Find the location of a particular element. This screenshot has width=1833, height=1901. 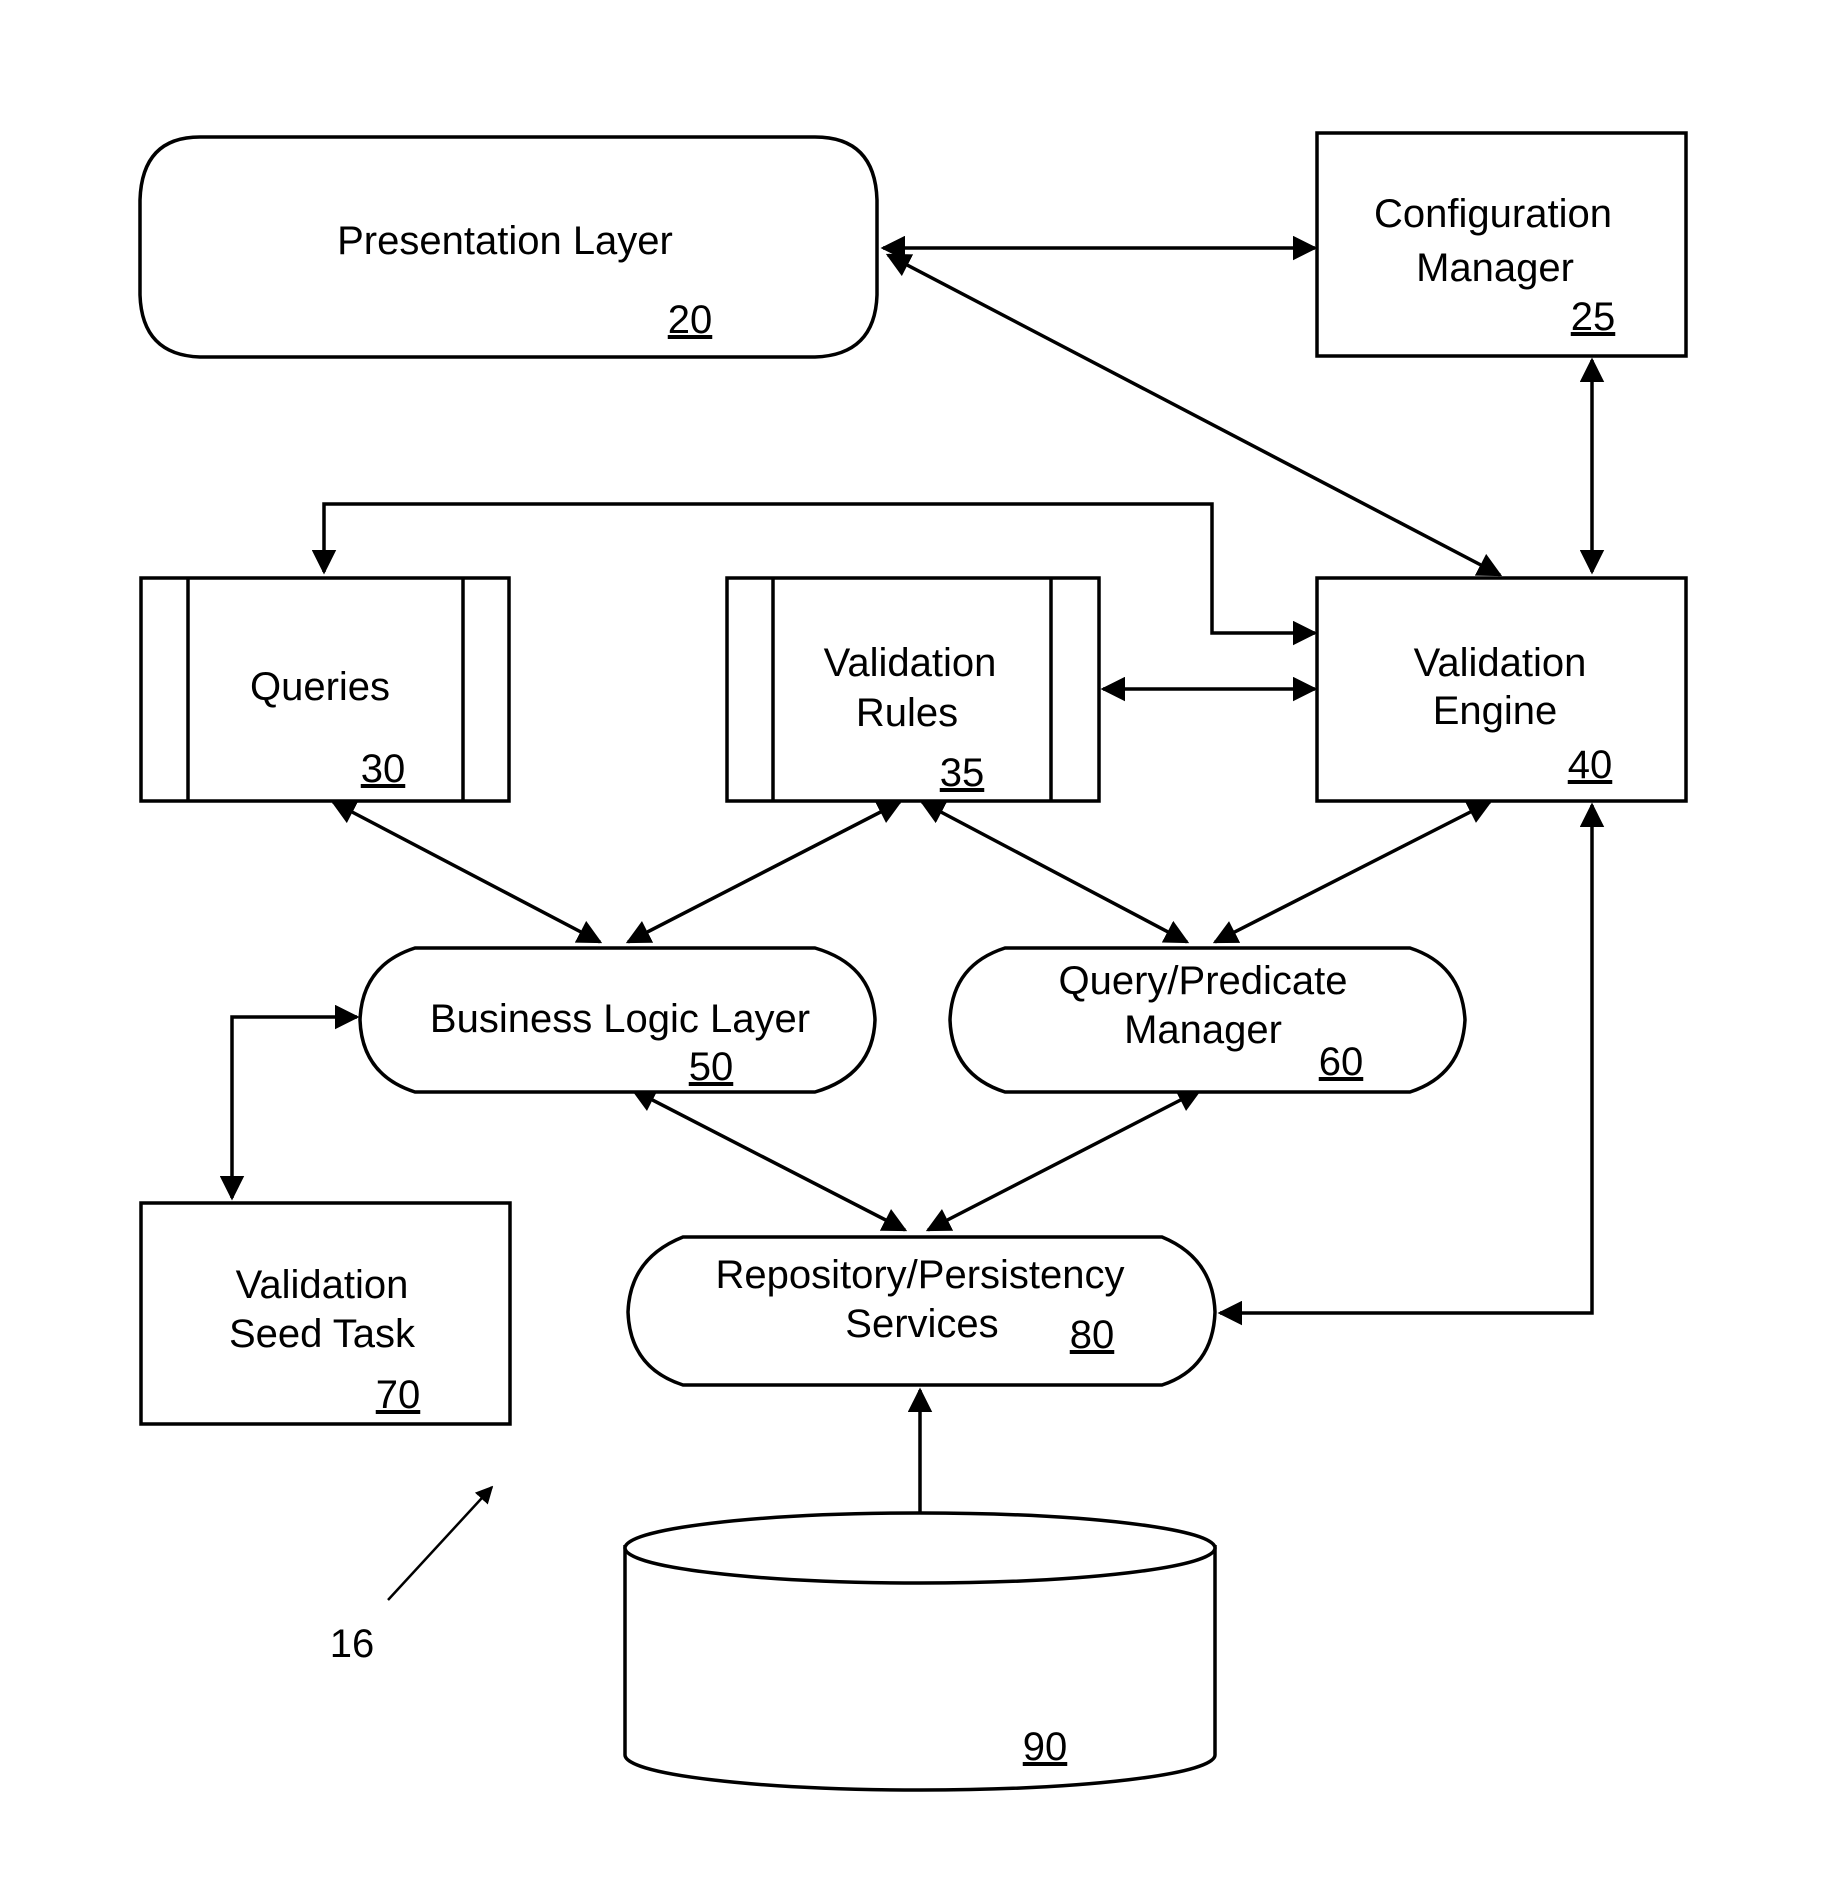

arrow-qpm-repository is located at coordinates (1064, 1160).